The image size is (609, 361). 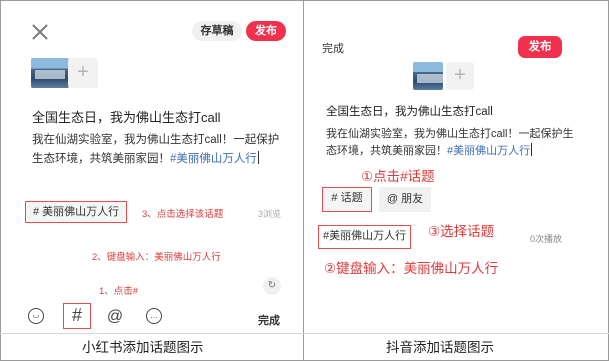 What do you see at coordinates (411, 268) in the screenshot?
I see `step2-annotation: ②键盘输入：美丽佛山万人行` at bounding box center [411, 268].